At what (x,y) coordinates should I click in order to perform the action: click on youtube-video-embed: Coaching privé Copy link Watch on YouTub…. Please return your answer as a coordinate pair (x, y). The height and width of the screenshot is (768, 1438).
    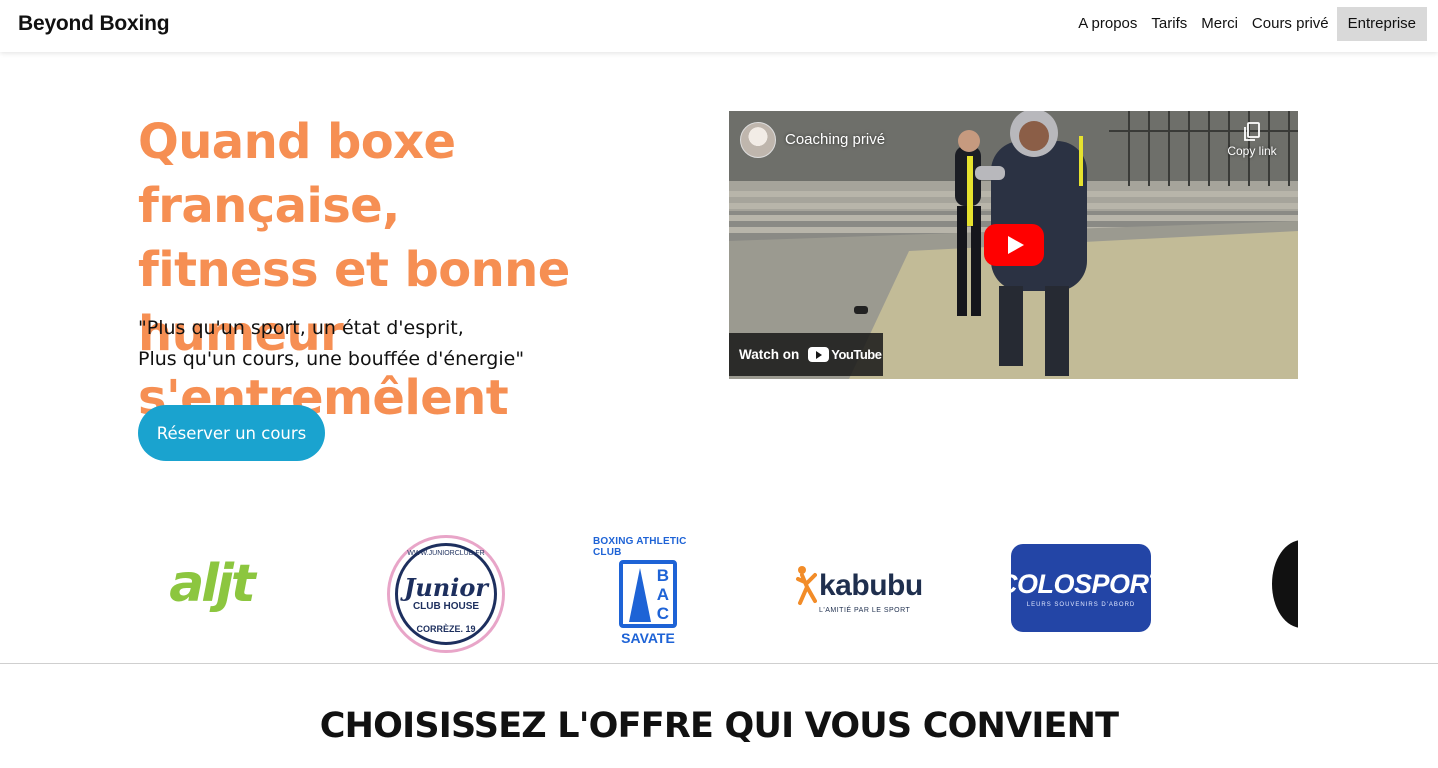
    Looking at the image, I should click on (1013, 245).